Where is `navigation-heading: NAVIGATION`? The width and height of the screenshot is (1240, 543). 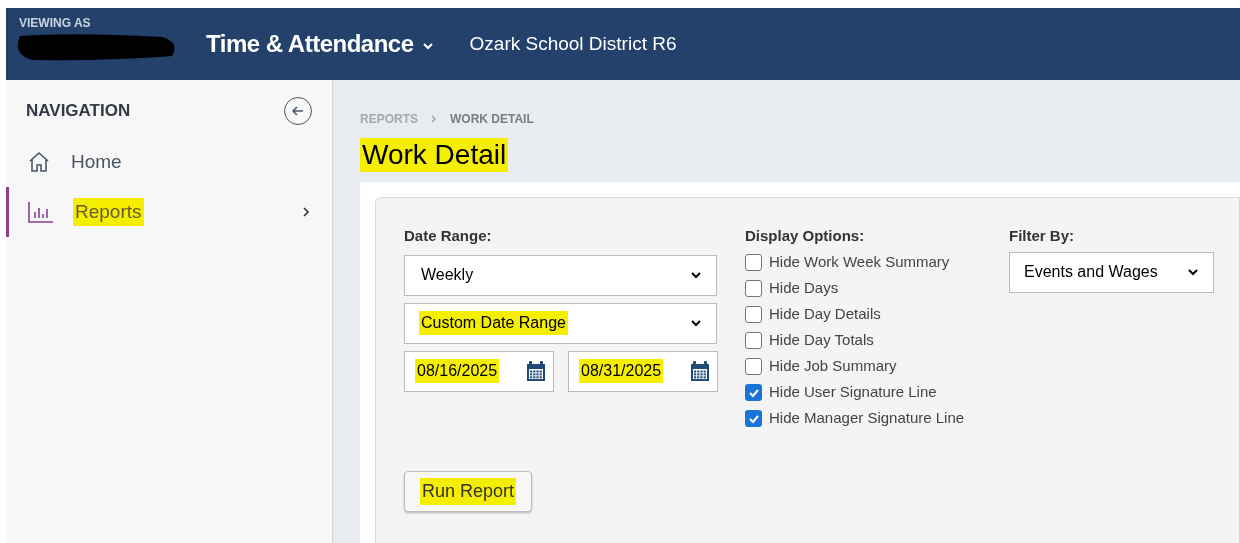
navigation-heading: NAVIGATION is located at coordinates (78, 111).